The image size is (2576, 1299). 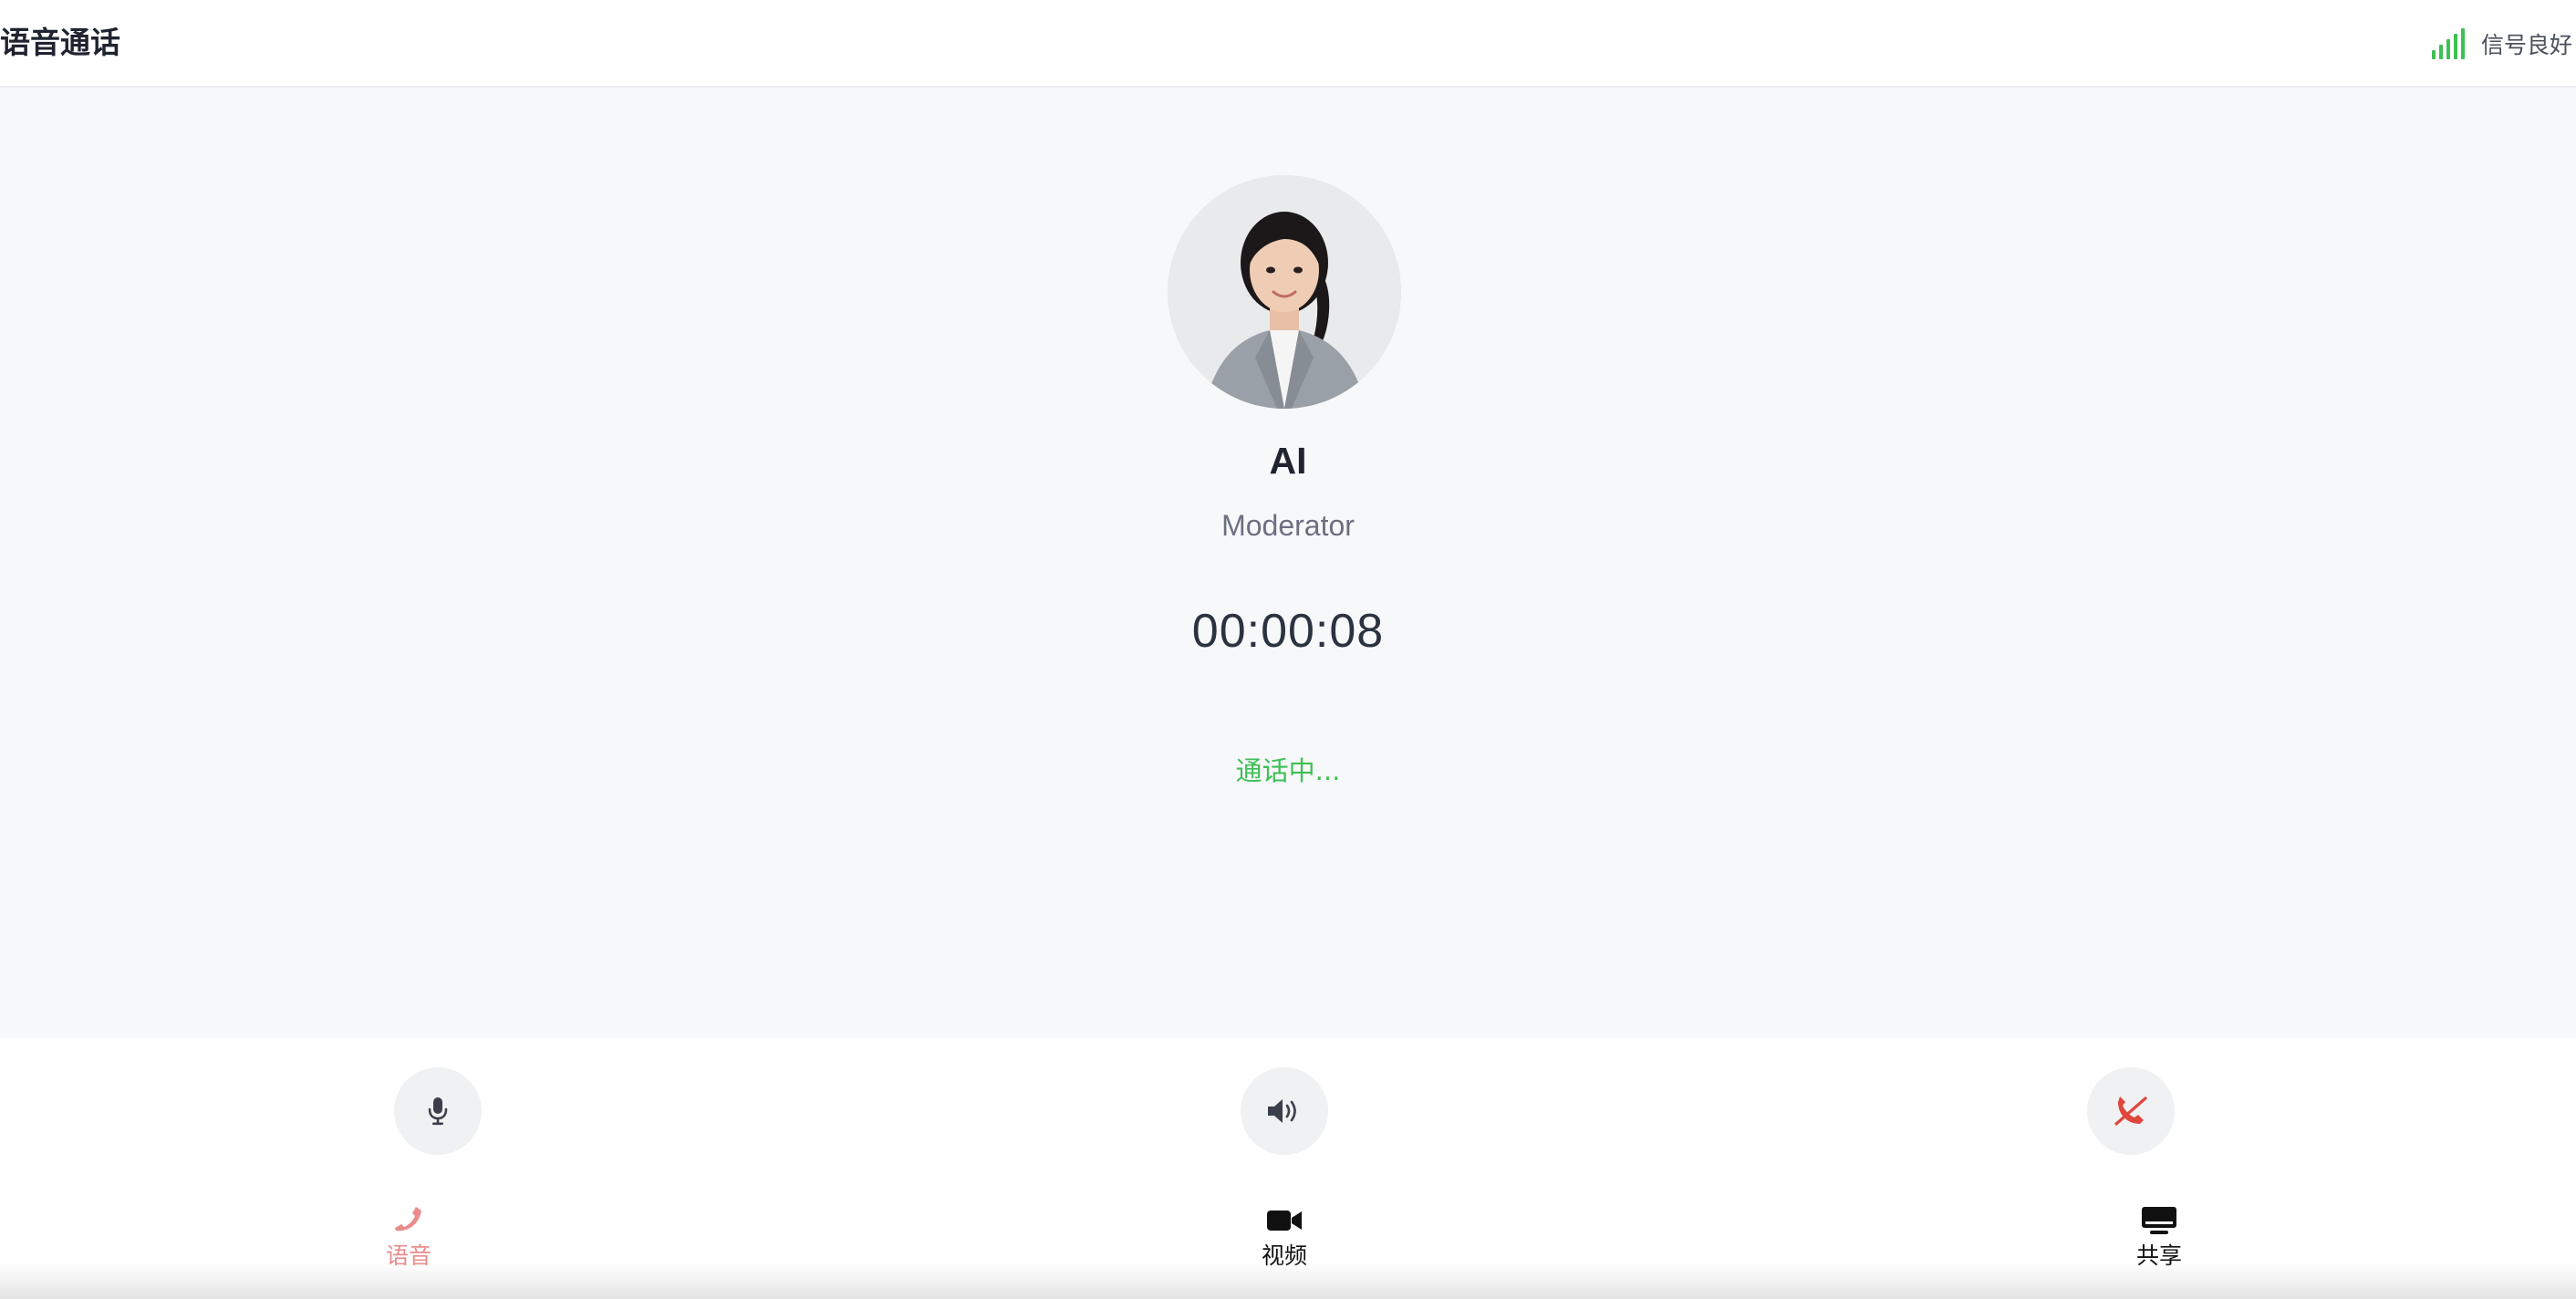 I want to click on signal-indicator: 信号良好, so click(x=2501, y=44).